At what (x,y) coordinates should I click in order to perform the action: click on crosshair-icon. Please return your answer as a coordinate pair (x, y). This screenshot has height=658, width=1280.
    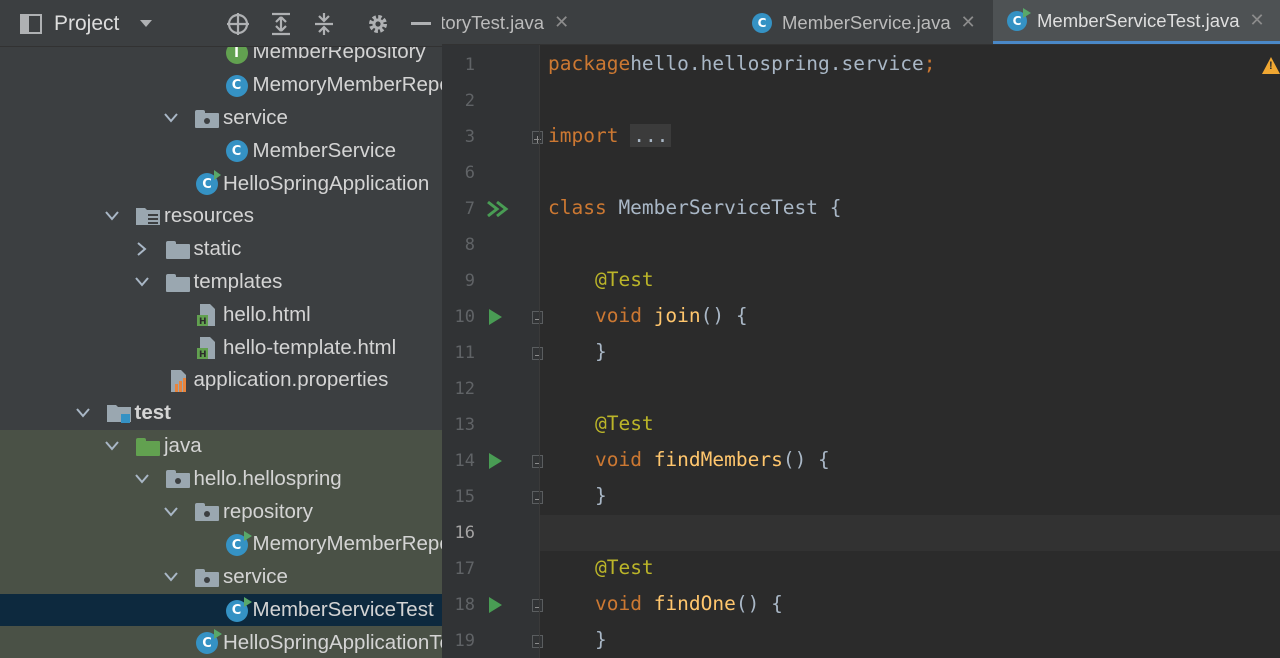
    Looking at the image, I should click on (238, 23).